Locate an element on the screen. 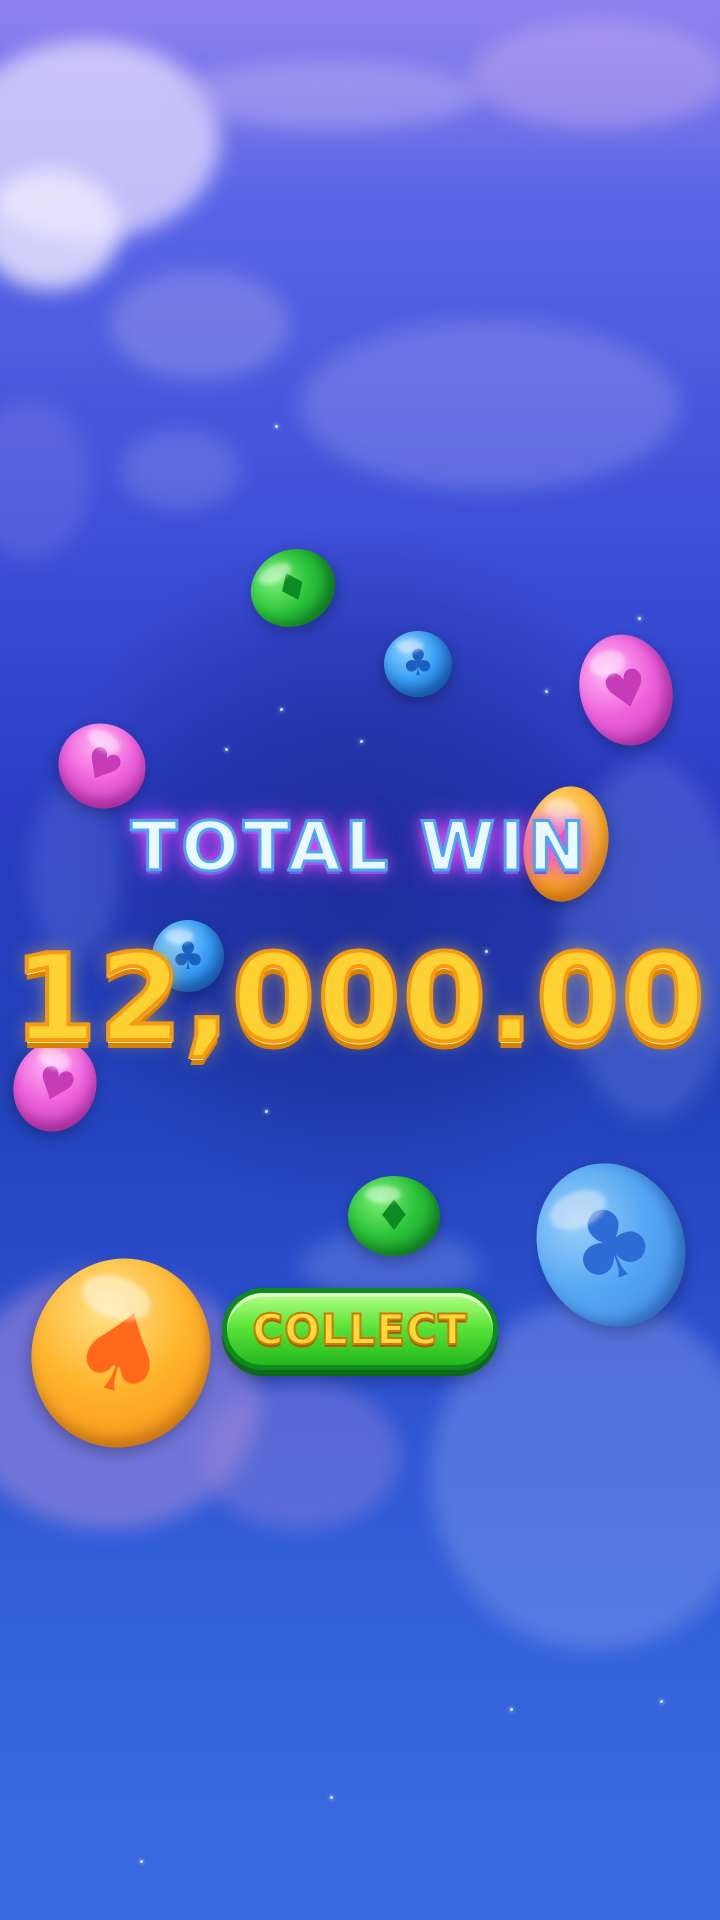  spade-icon: ♠ is located at coordinates (121, 1353).